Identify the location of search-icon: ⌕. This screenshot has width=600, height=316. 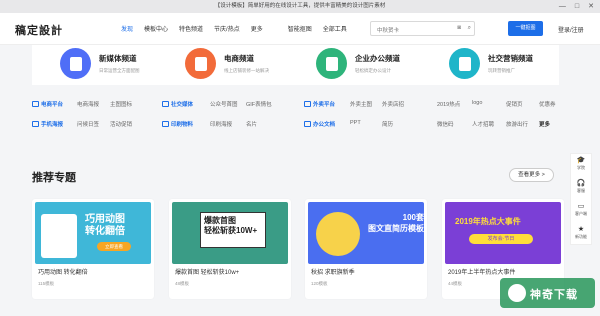
(469, 28).